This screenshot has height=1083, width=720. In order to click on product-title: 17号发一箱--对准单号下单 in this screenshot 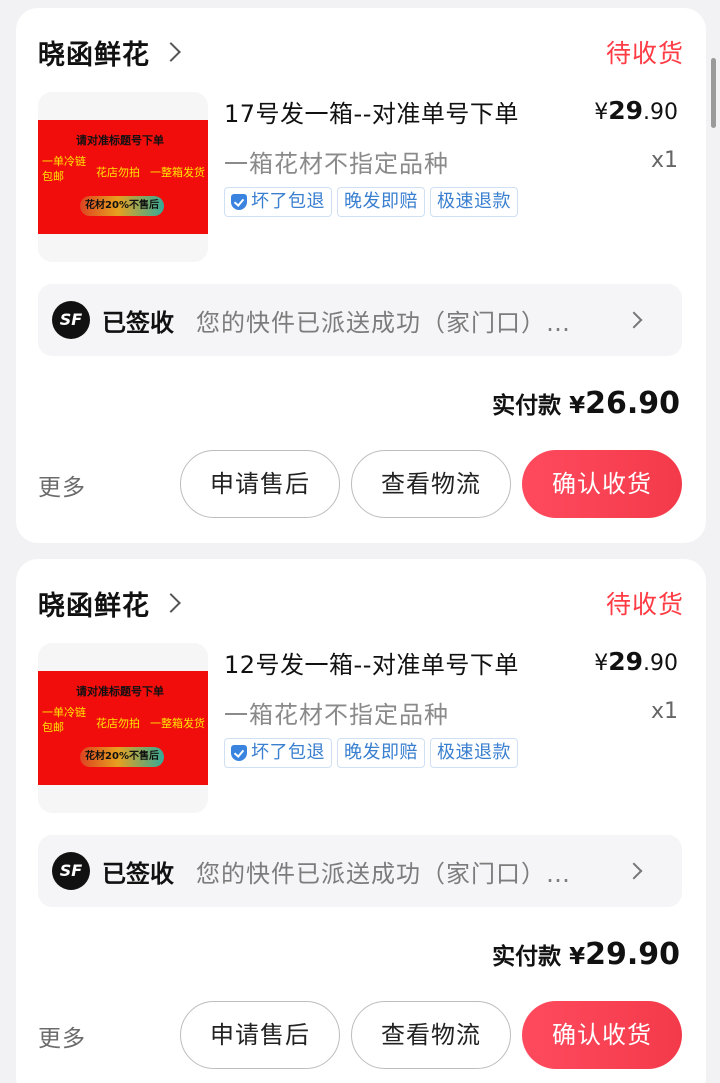, I will do `click(394, 111)`.